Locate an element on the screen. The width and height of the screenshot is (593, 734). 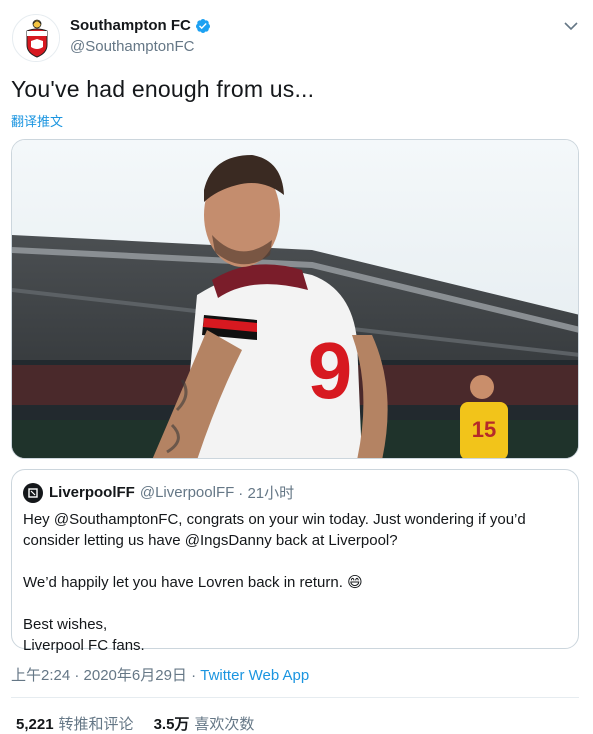
quoted-tweet-header: LiverpoolFF @LiverpoolFF · 21小时 is located at coordinates (295, 492).